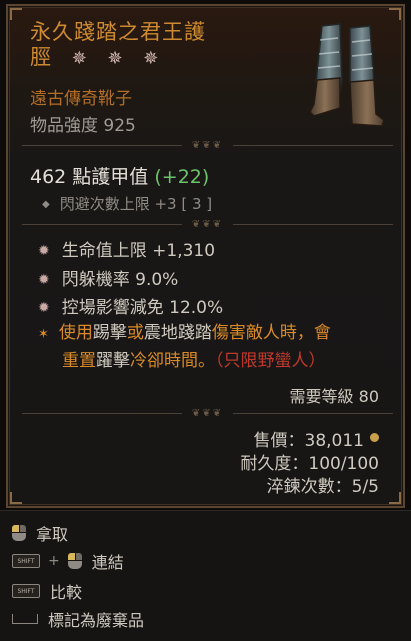 The height and width of the screenshot is (641, 411). I want to click on sell-price: 售價：38,011, so click(316, 438).